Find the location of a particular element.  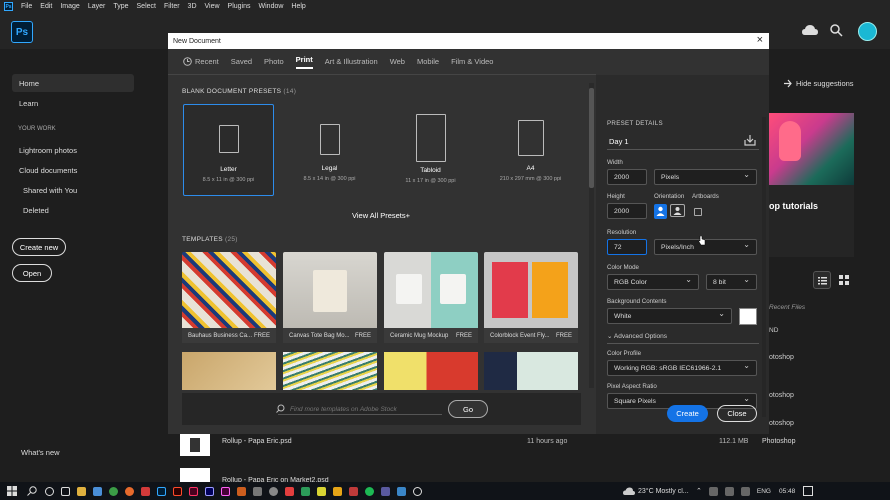

clock-time: 05:48 is located at coordinates (787, 491).